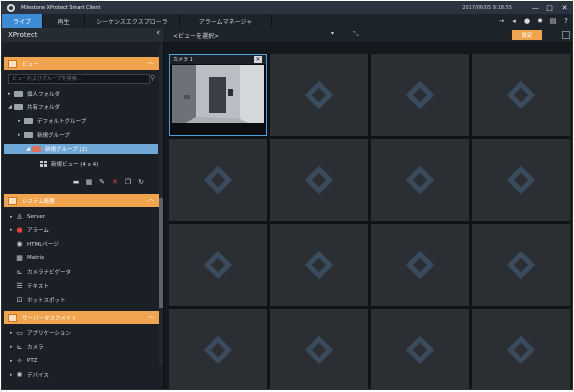 This screenshot has height=392, width=574. Describe the element at coordinates (22, 21) in the screenshot. I see `tab-live: ライブ` at that location.